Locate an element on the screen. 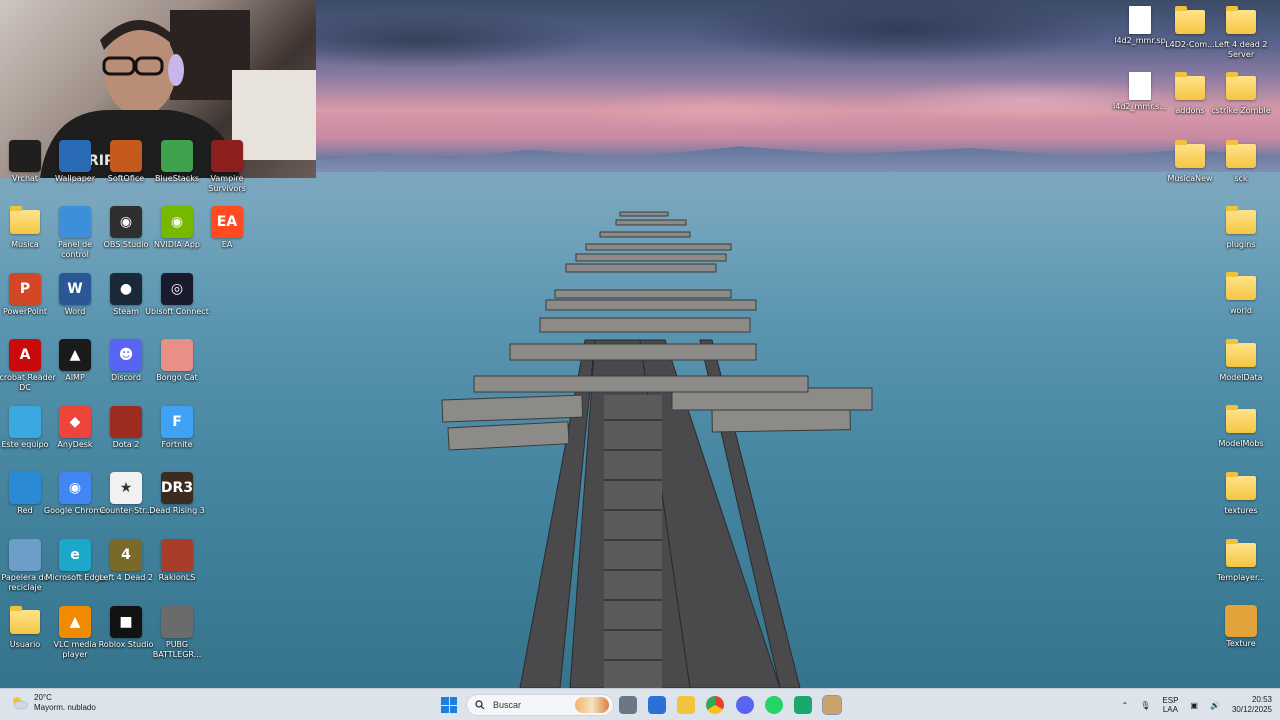 The width and height of the screenshot is (1280, 720). desktop-icon: SoftOfice is located at coordinates (126, 172).